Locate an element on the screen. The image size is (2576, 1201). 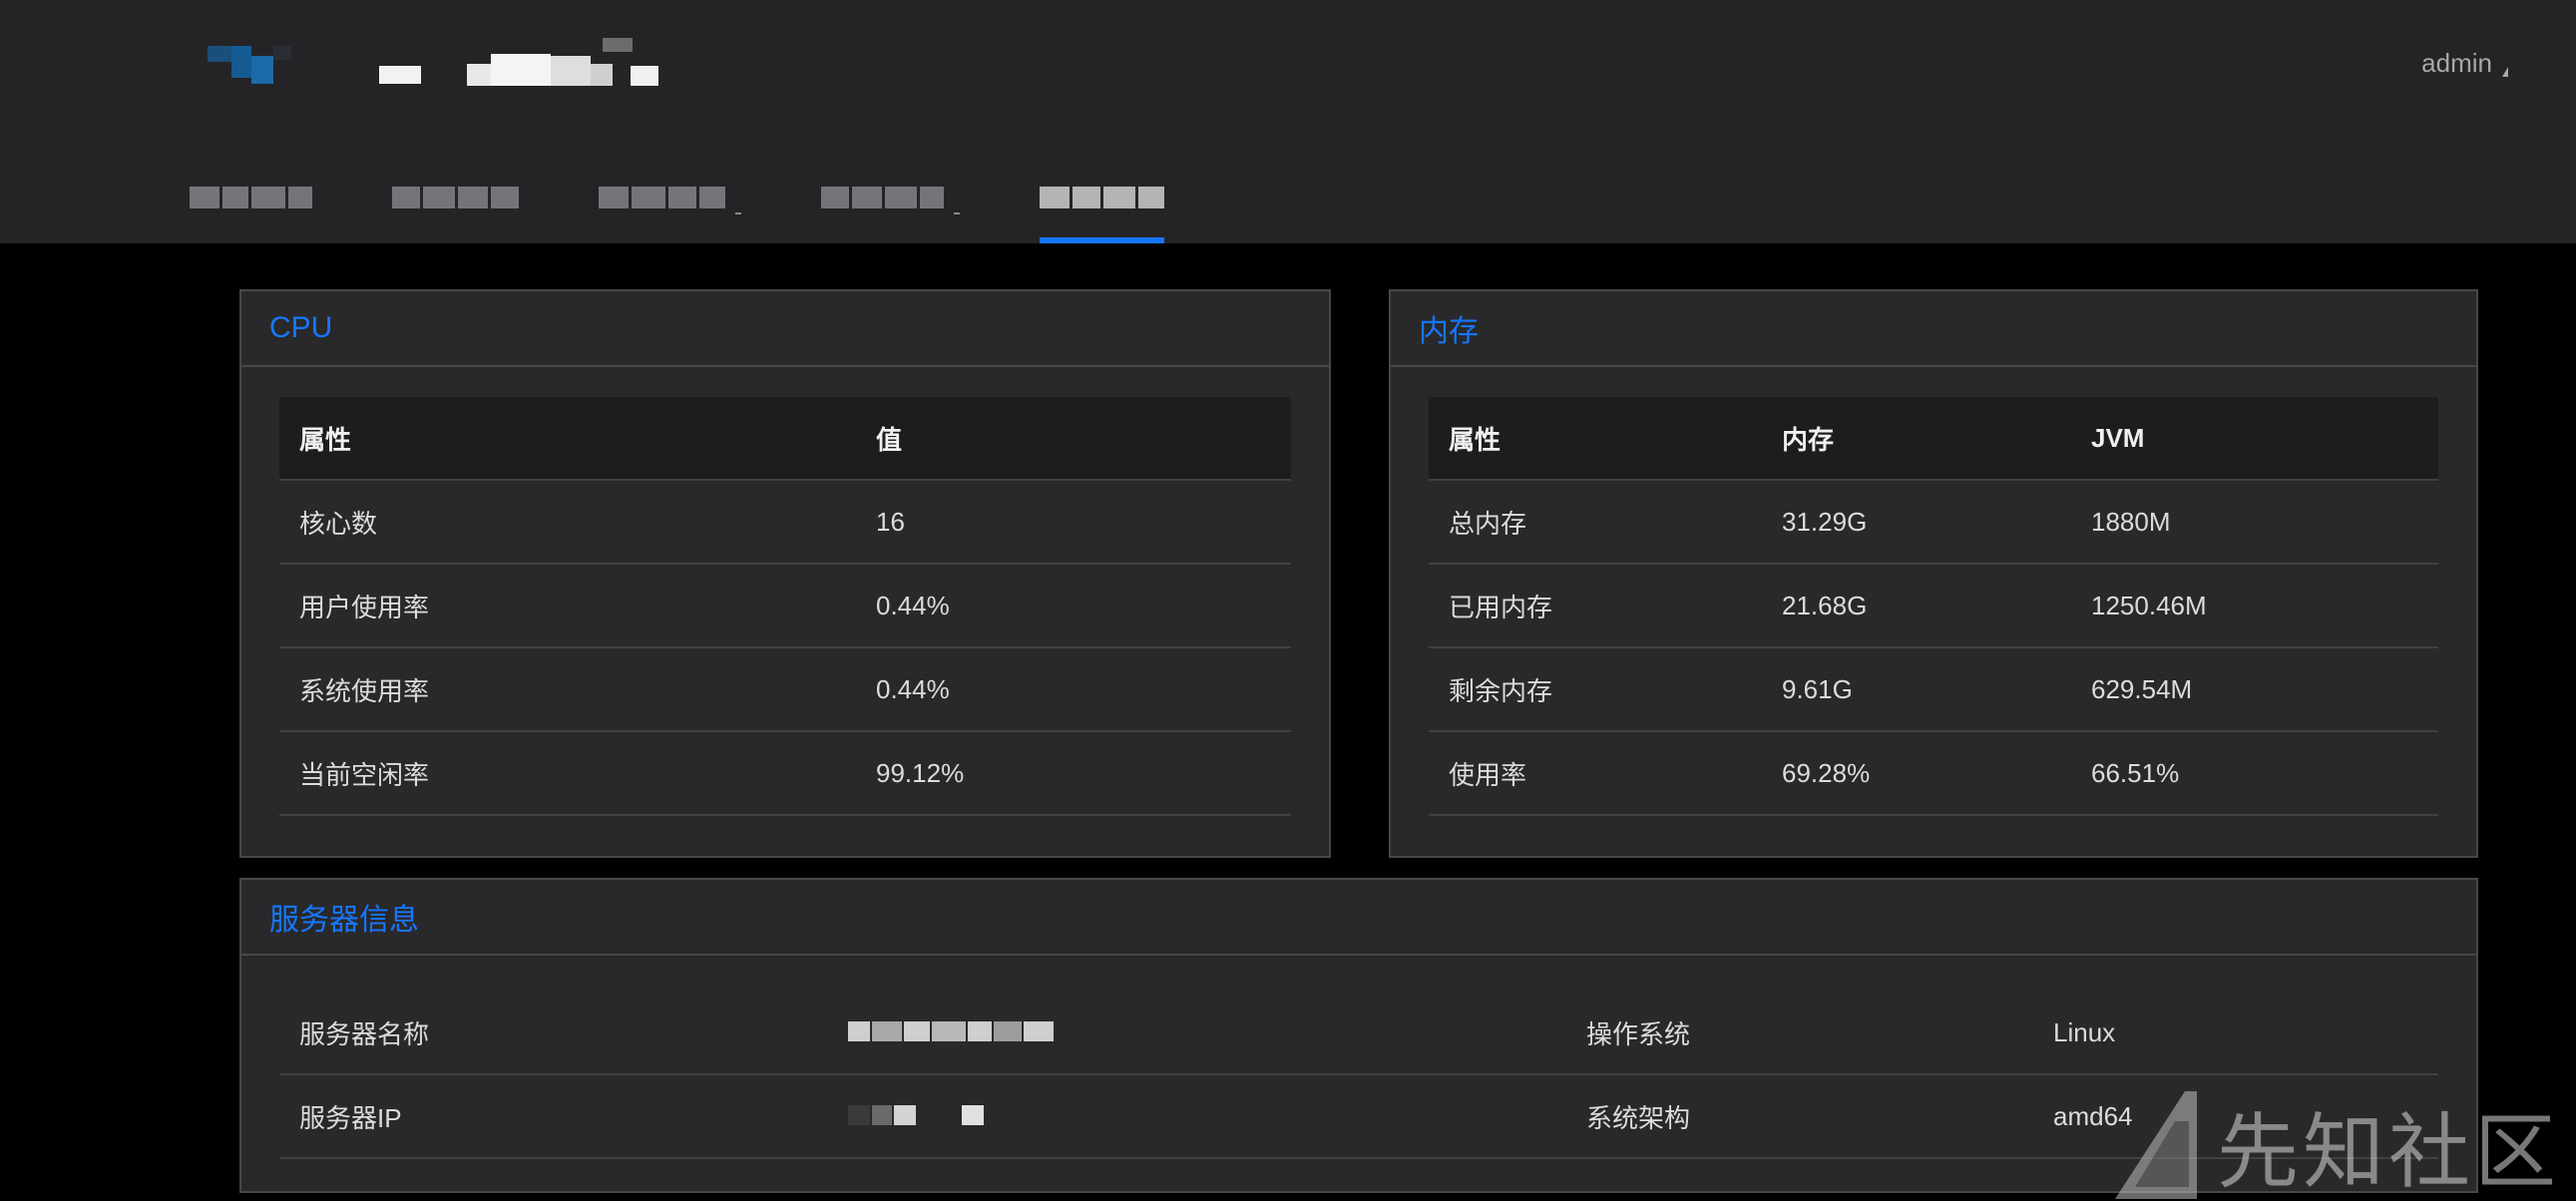
table-cell: 629.54M is located at coordinates (2142, 689).